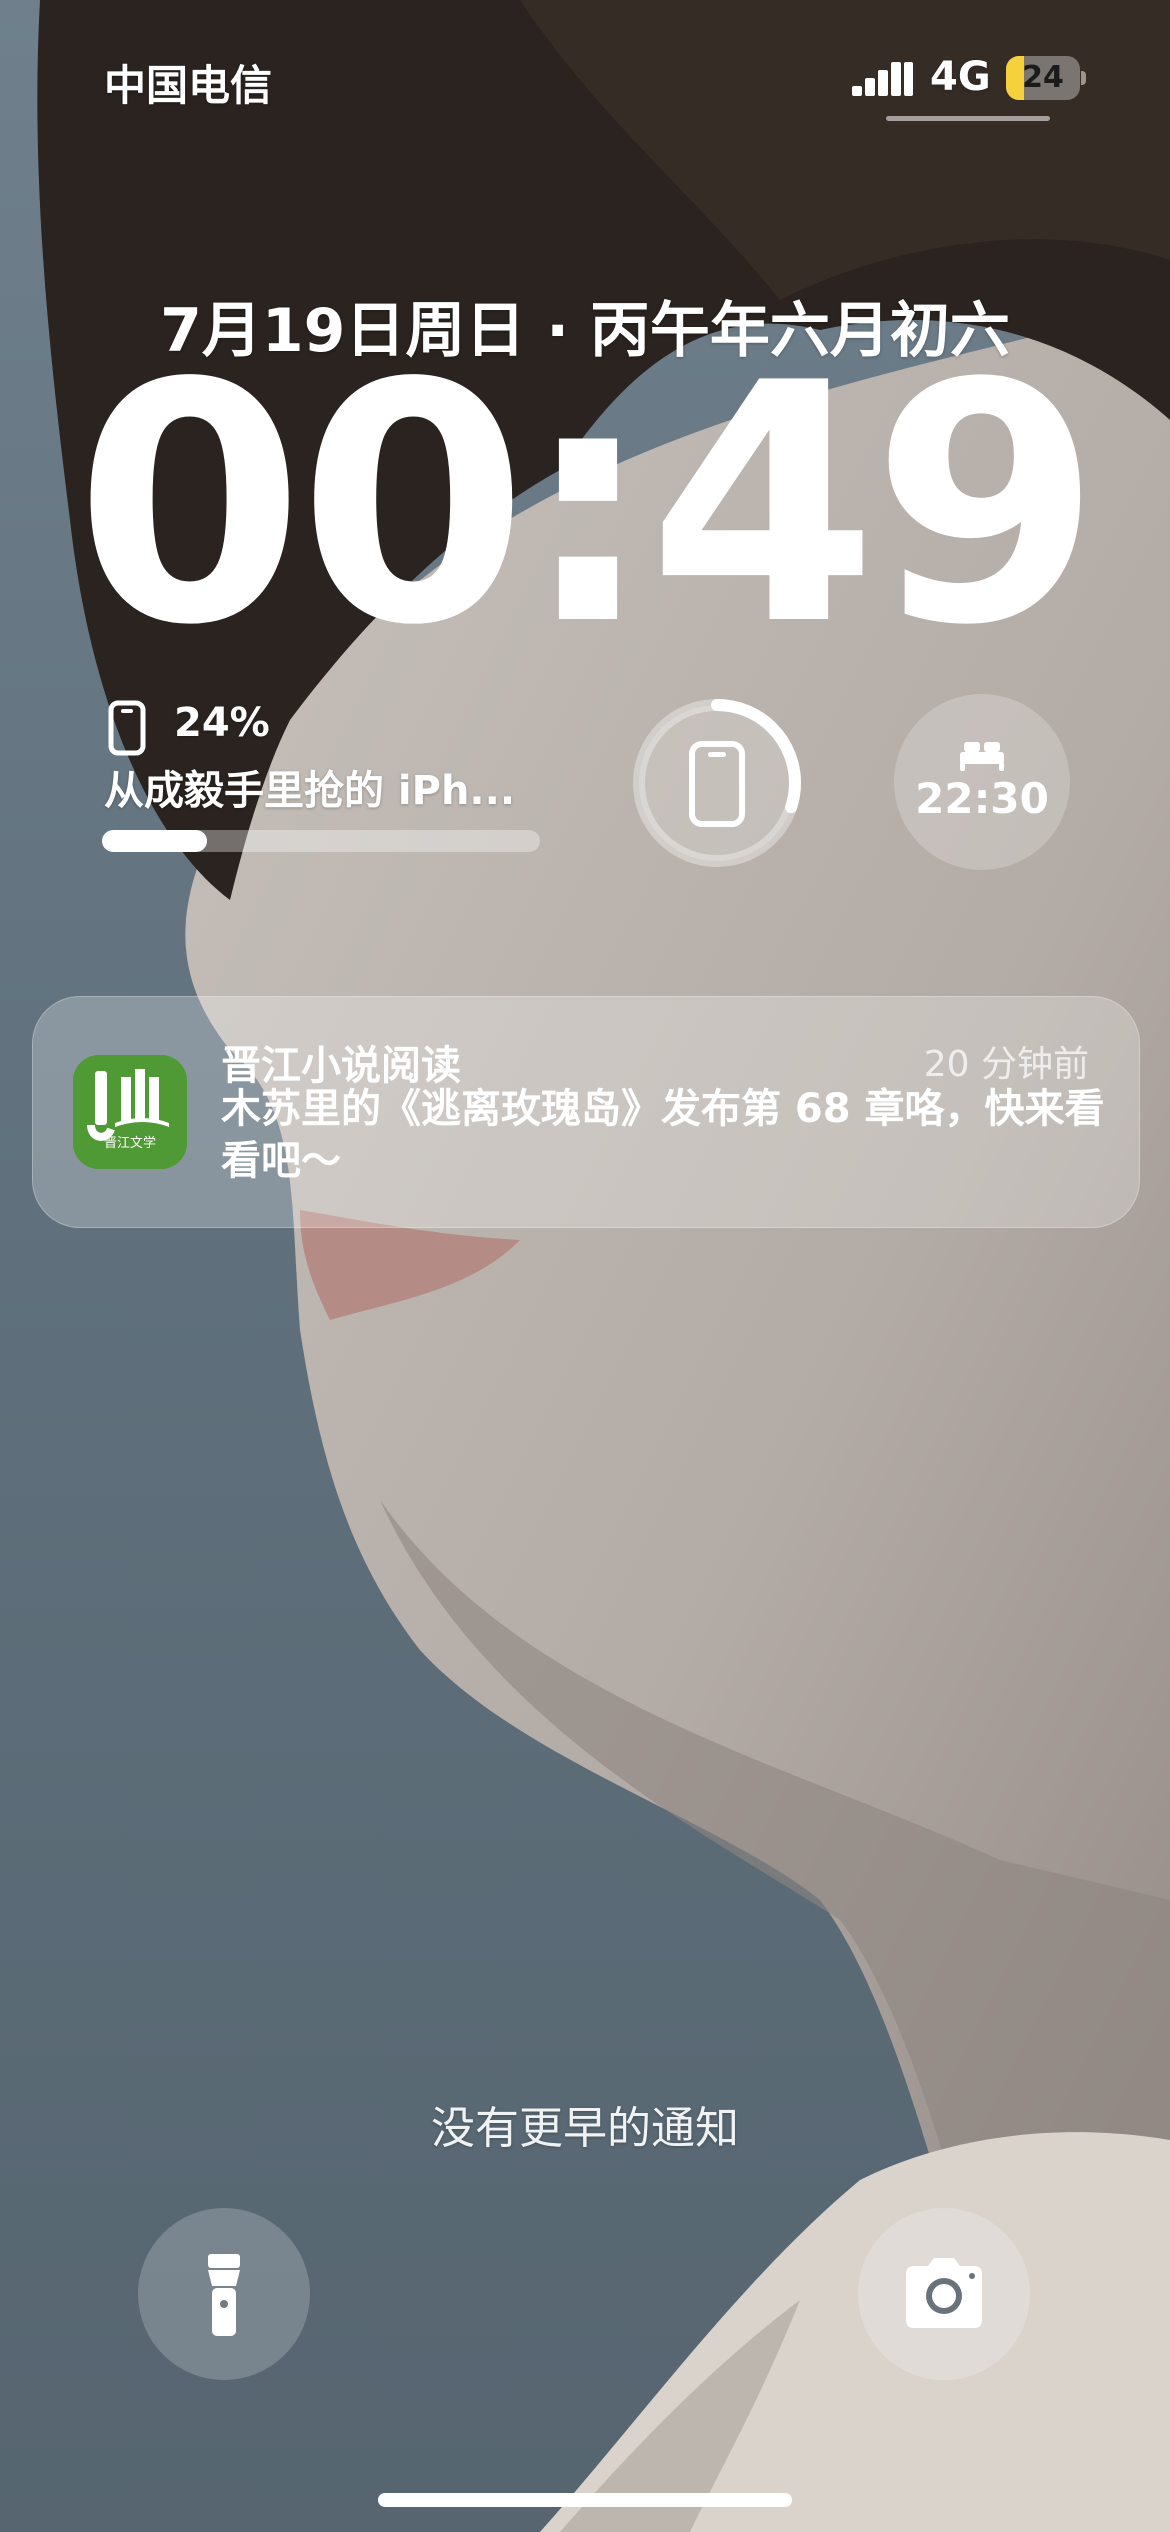 This screenshot has height=2532, width=1170. Describe the element at coordinates (587, 505) in the screenshot. I see `lock-screen-clock: 00:49` at that location.